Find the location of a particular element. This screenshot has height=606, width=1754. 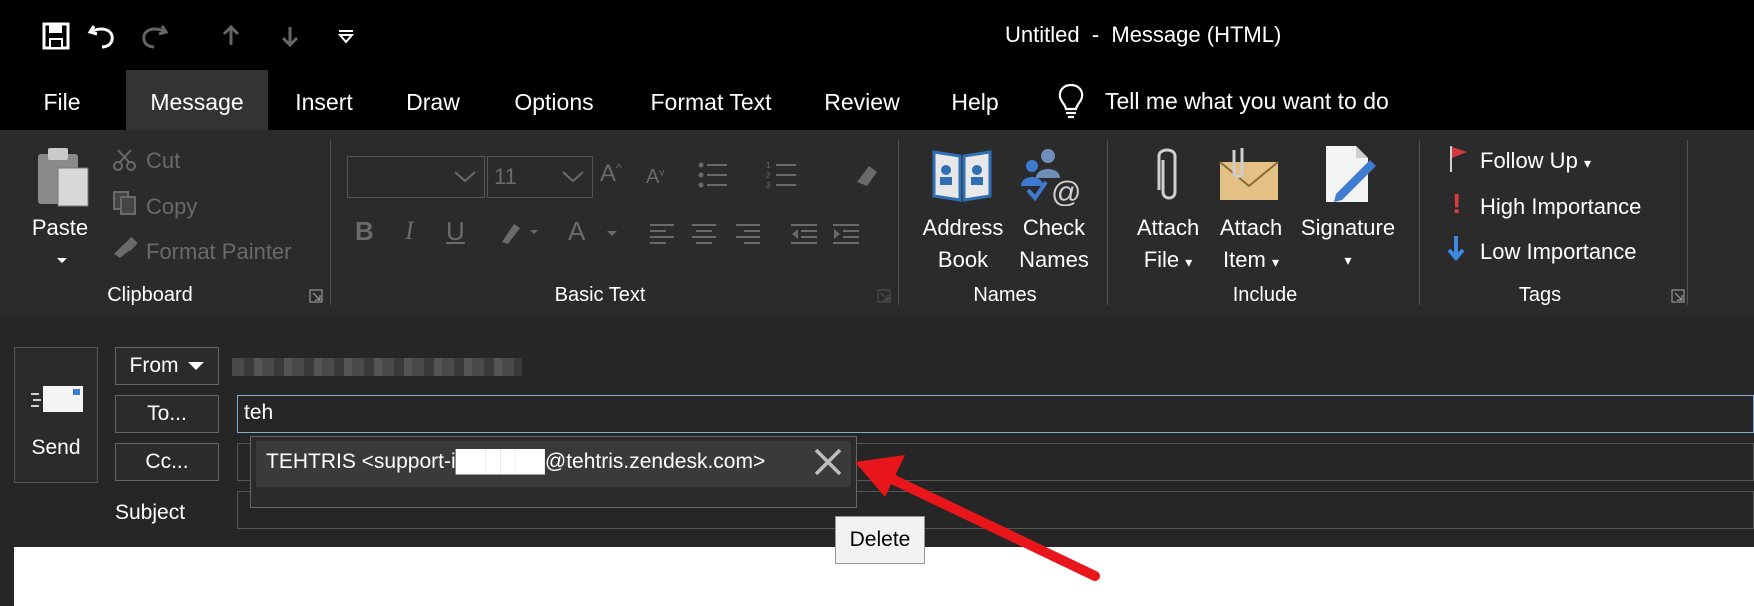

annotation-arrow is located at coordinates (977, 518).